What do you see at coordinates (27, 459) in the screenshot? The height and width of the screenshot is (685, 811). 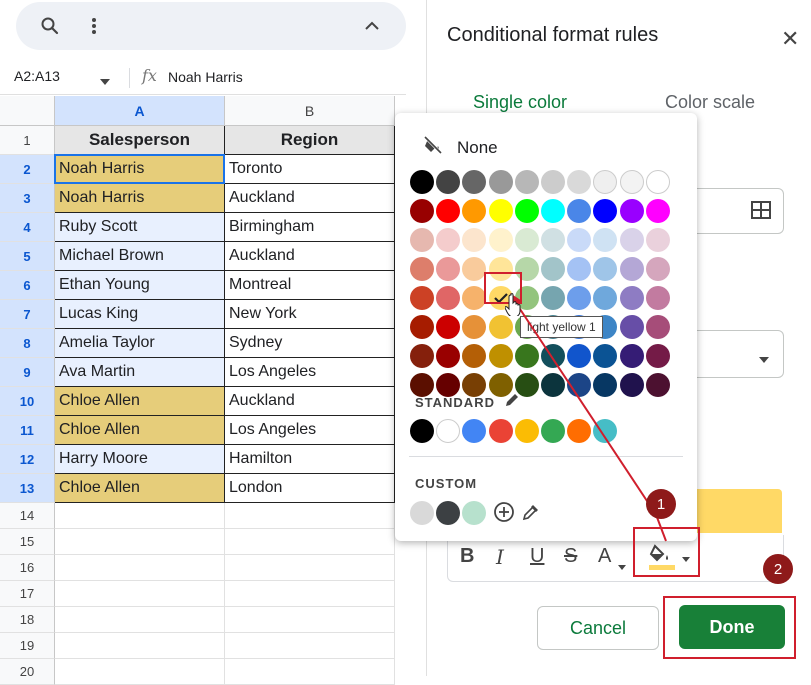 I see `row-header: 12` at bounding box center [27, 459].